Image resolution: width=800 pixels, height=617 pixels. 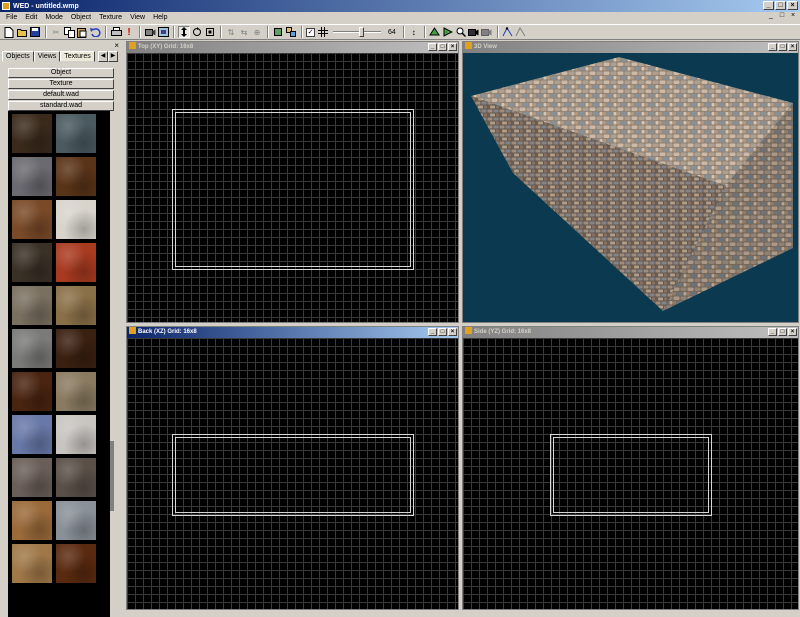 What do you see at coordinates (56, 32) in the screenshot?
I see `cut-icon: ✂` at bounding box center [56, 32].